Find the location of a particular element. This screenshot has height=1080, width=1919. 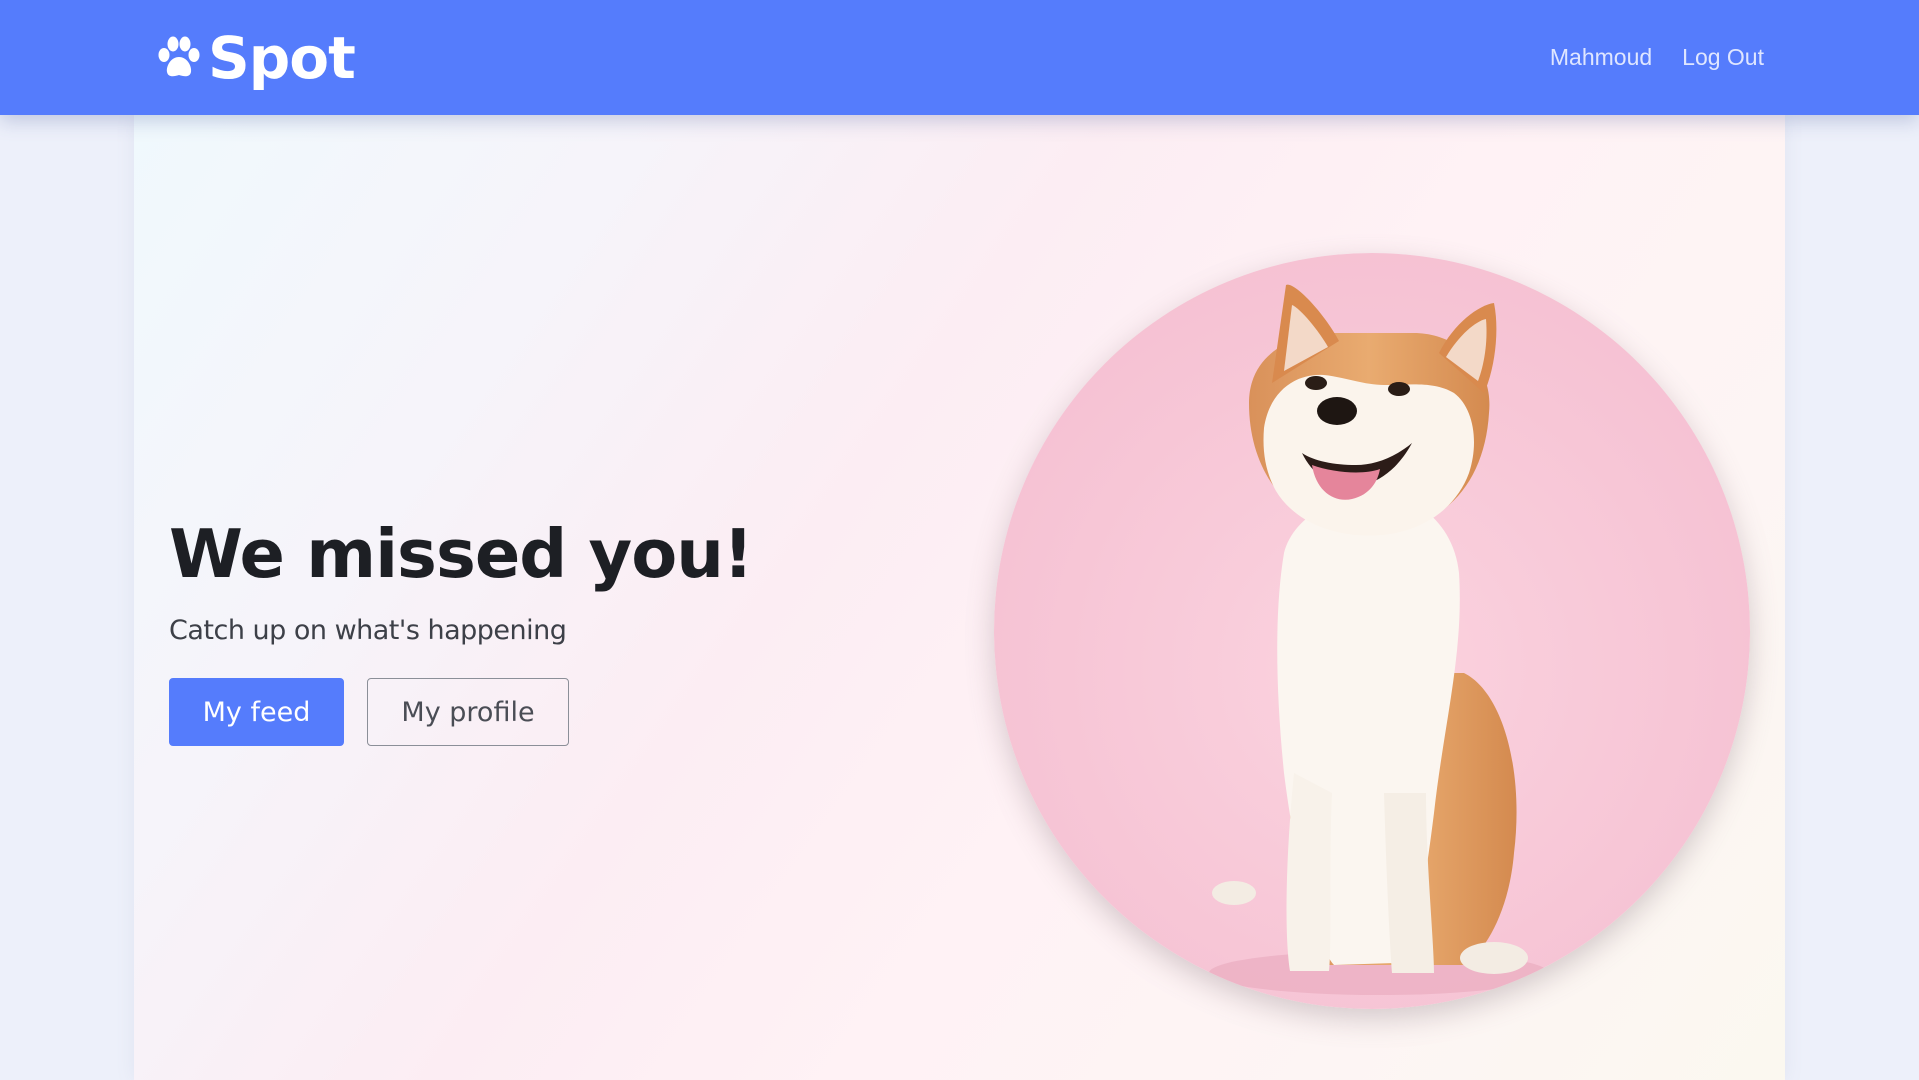

nav-links: Mahmoud Log Out is located at coordinates (1657, 57).